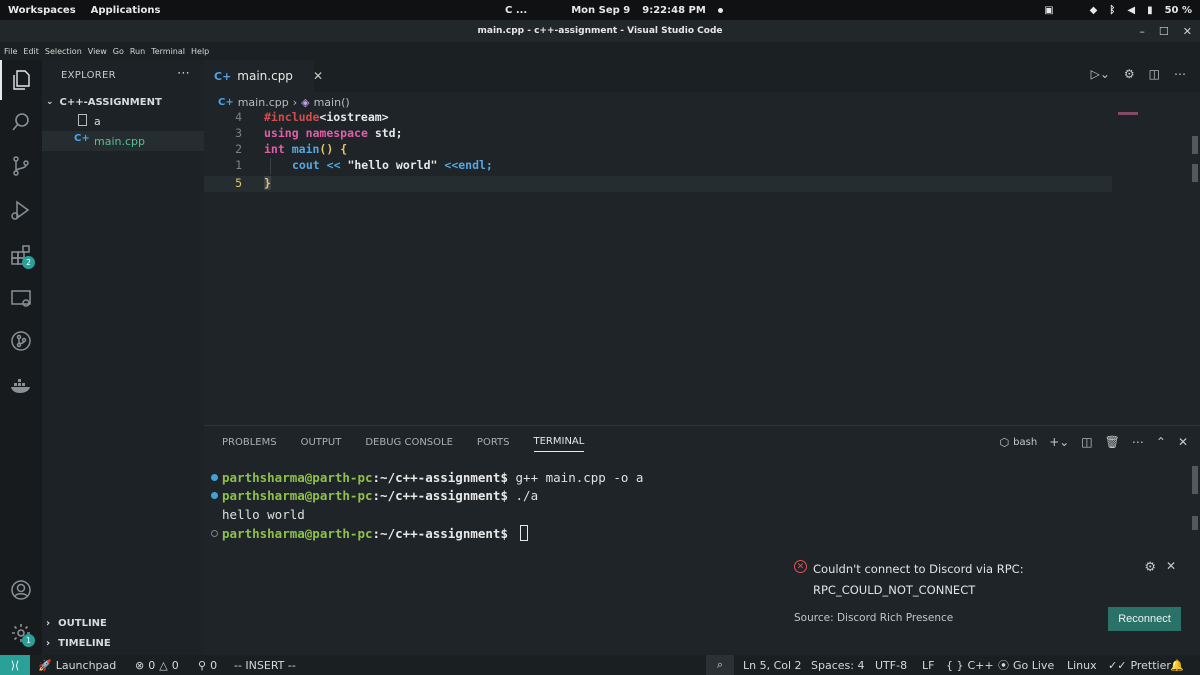  Describe the element at coordinates (1177, 665) in the screenshot. I see `bell-icon: 🔔` at that location.